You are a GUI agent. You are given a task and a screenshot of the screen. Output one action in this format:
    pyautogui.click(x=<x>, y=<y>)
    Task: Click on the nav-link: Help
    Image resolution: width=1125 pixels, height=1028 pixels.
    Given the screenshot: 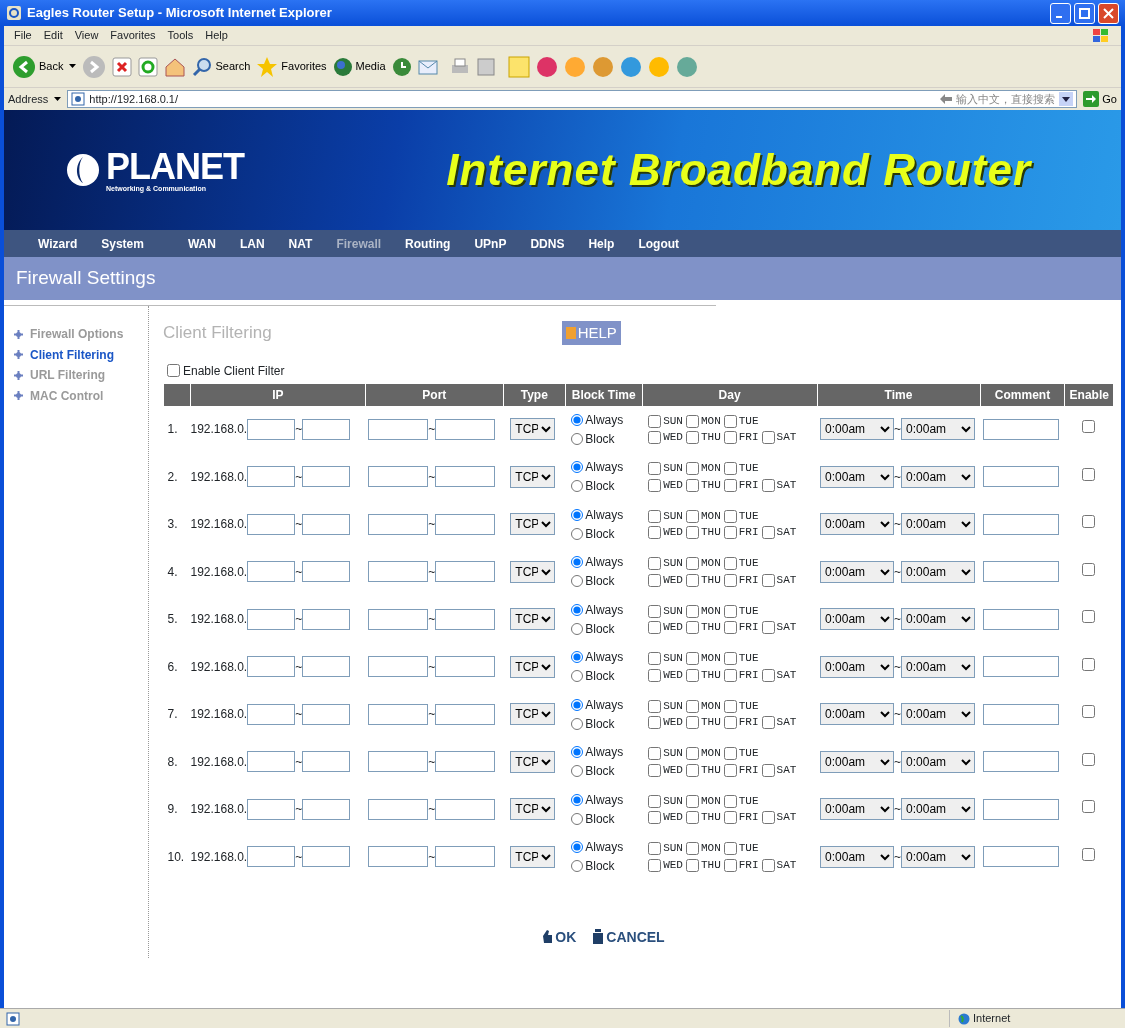 What is the action you would take?
    pyautogui.click(x=601, y=243)
    